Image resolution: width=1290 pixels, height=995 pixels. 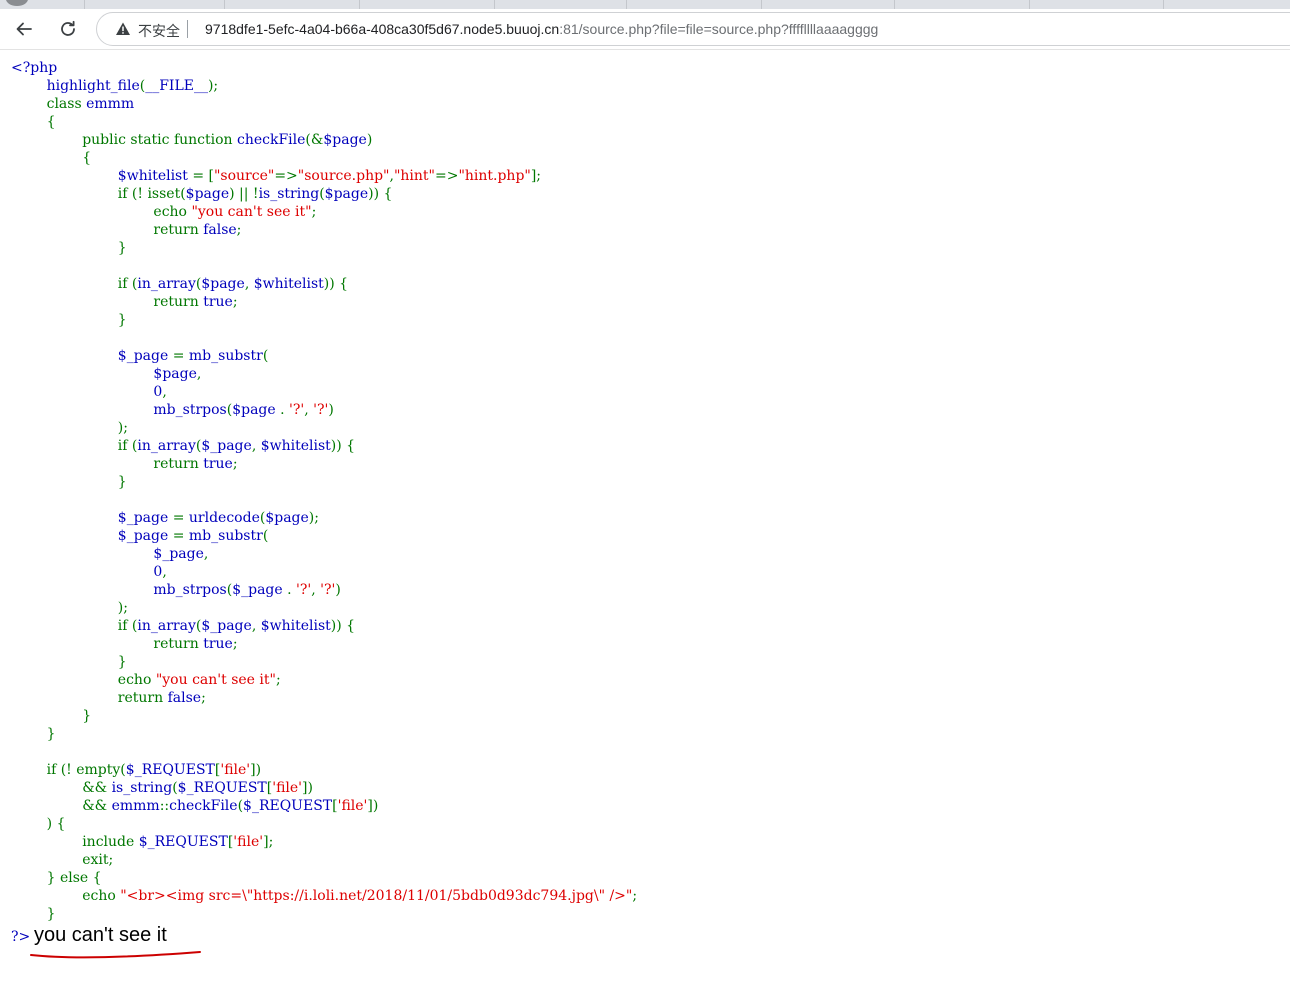 What do you see at coordinates (34, 68) in the screenshot?
I see `code-token-default: <?php` at bounding box center [34, 68].